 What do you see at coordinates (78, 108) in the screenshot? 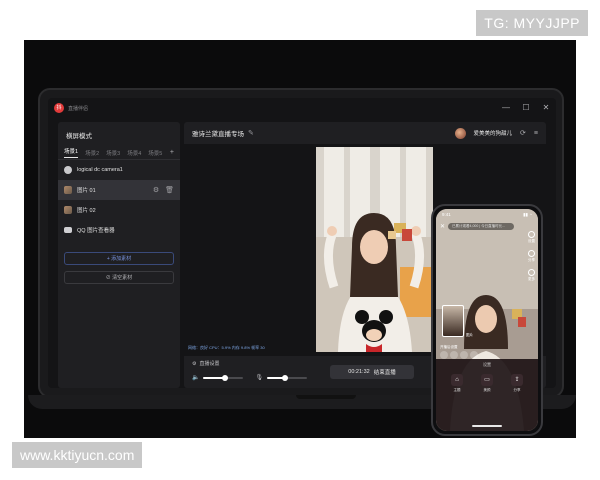
I see `app-name: 直播伴侣` at bounding box center [78, 108].